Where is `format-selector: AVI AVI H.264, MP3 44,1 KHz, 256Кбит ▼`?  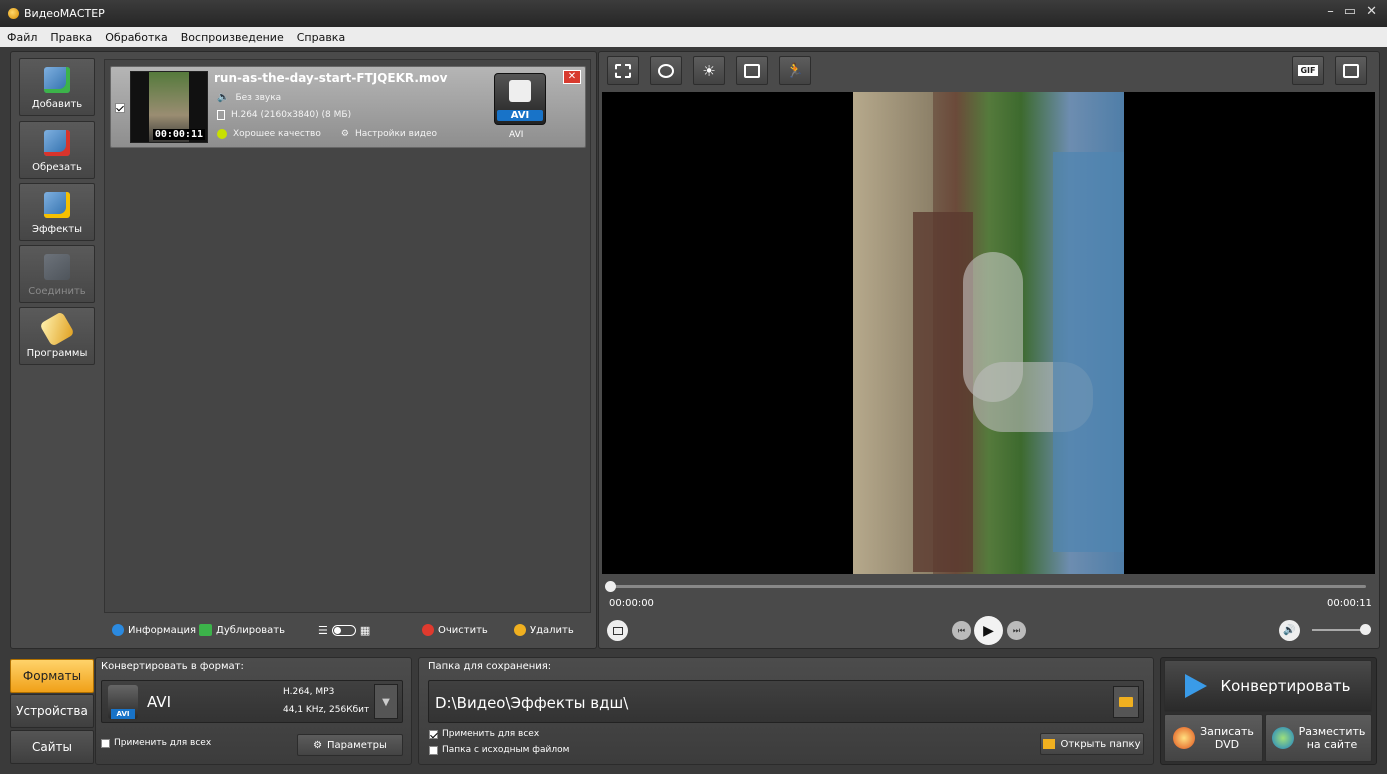
format-selector: AVI AVI H.264, MP3 44,1 KHz, 256Кбит ▼ is located at coordinates (252, 701).